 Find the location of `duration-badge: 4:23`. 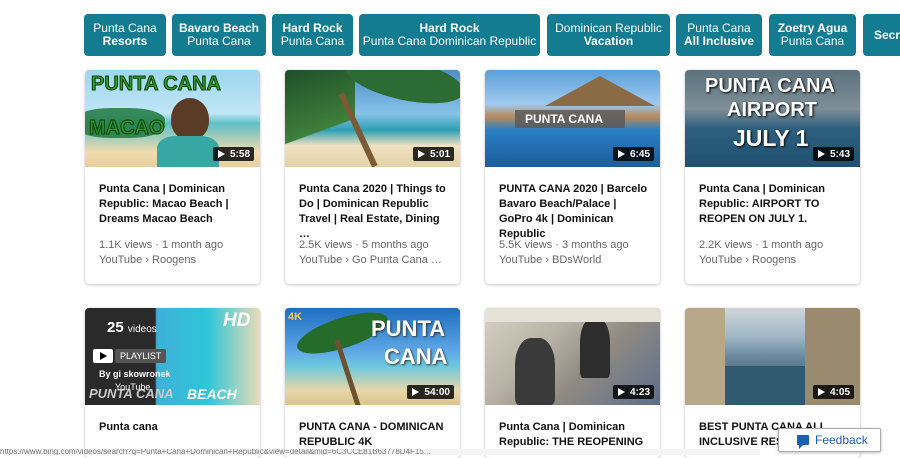

duration-badge: 4:23 is located at coordinates (633, 392).